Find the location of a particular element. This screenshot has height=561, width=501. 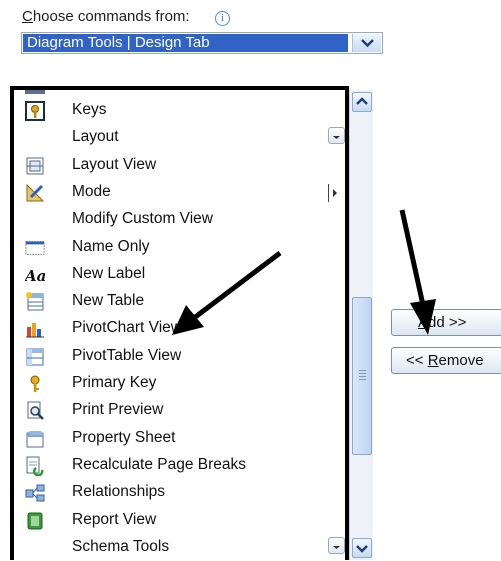

list-item-label: Schema Tools is located at coordinates (121, 546).